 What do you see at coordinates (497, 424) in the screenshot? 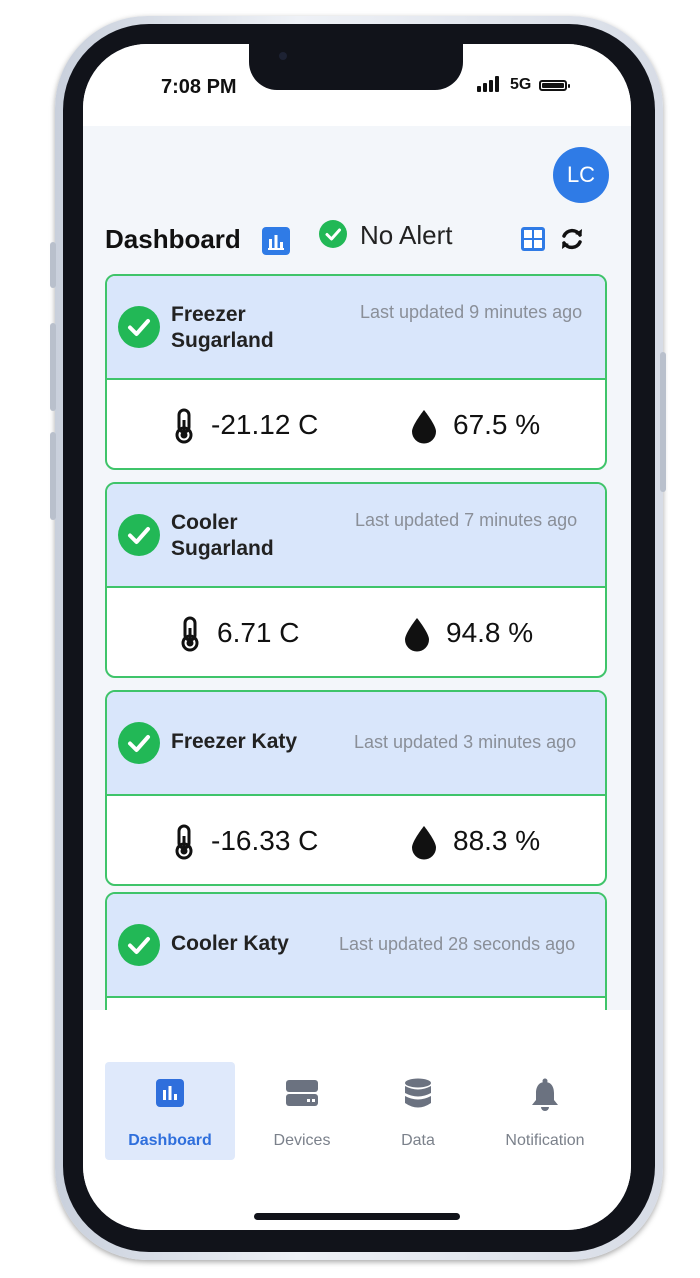
I see `humidity-value: 67.5 %` at bounding box center [497, 424].